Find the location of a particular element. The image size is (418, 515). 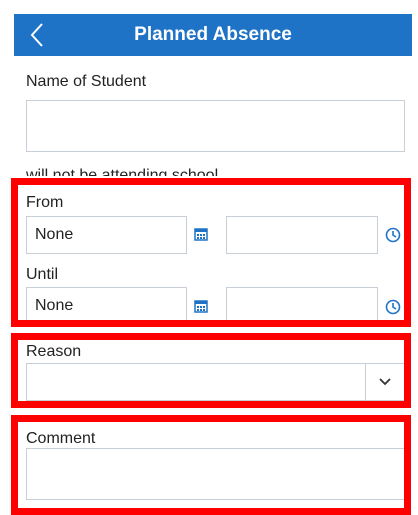

student-name-value is located at coordinates (31, 118).